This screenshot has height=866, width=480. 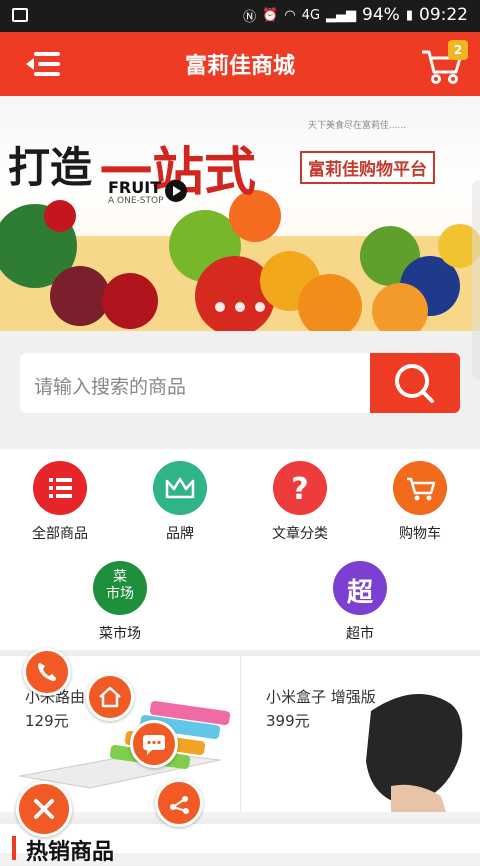 I want to click on page-title: 富莉佳商城, so click(x=239, y=66).